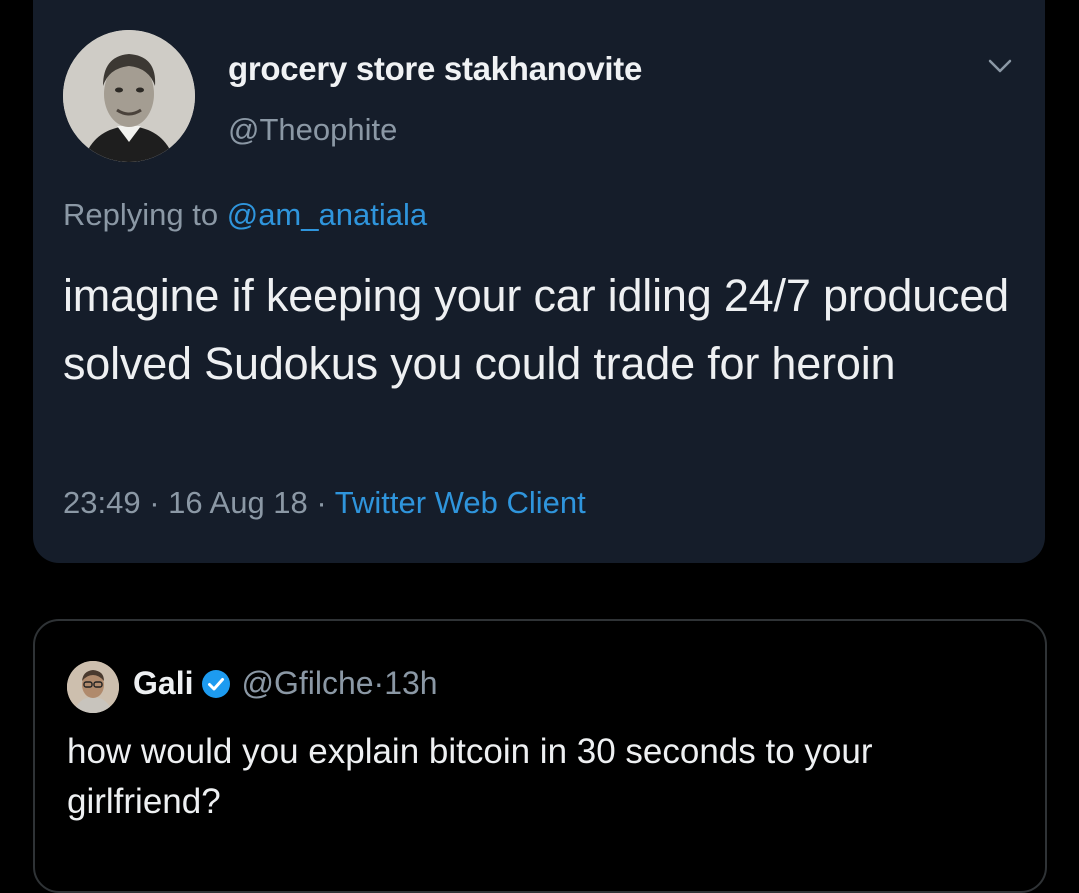 The image size is (1079, 893). I want to click on quoted-author-avatar, so click(93, 687).